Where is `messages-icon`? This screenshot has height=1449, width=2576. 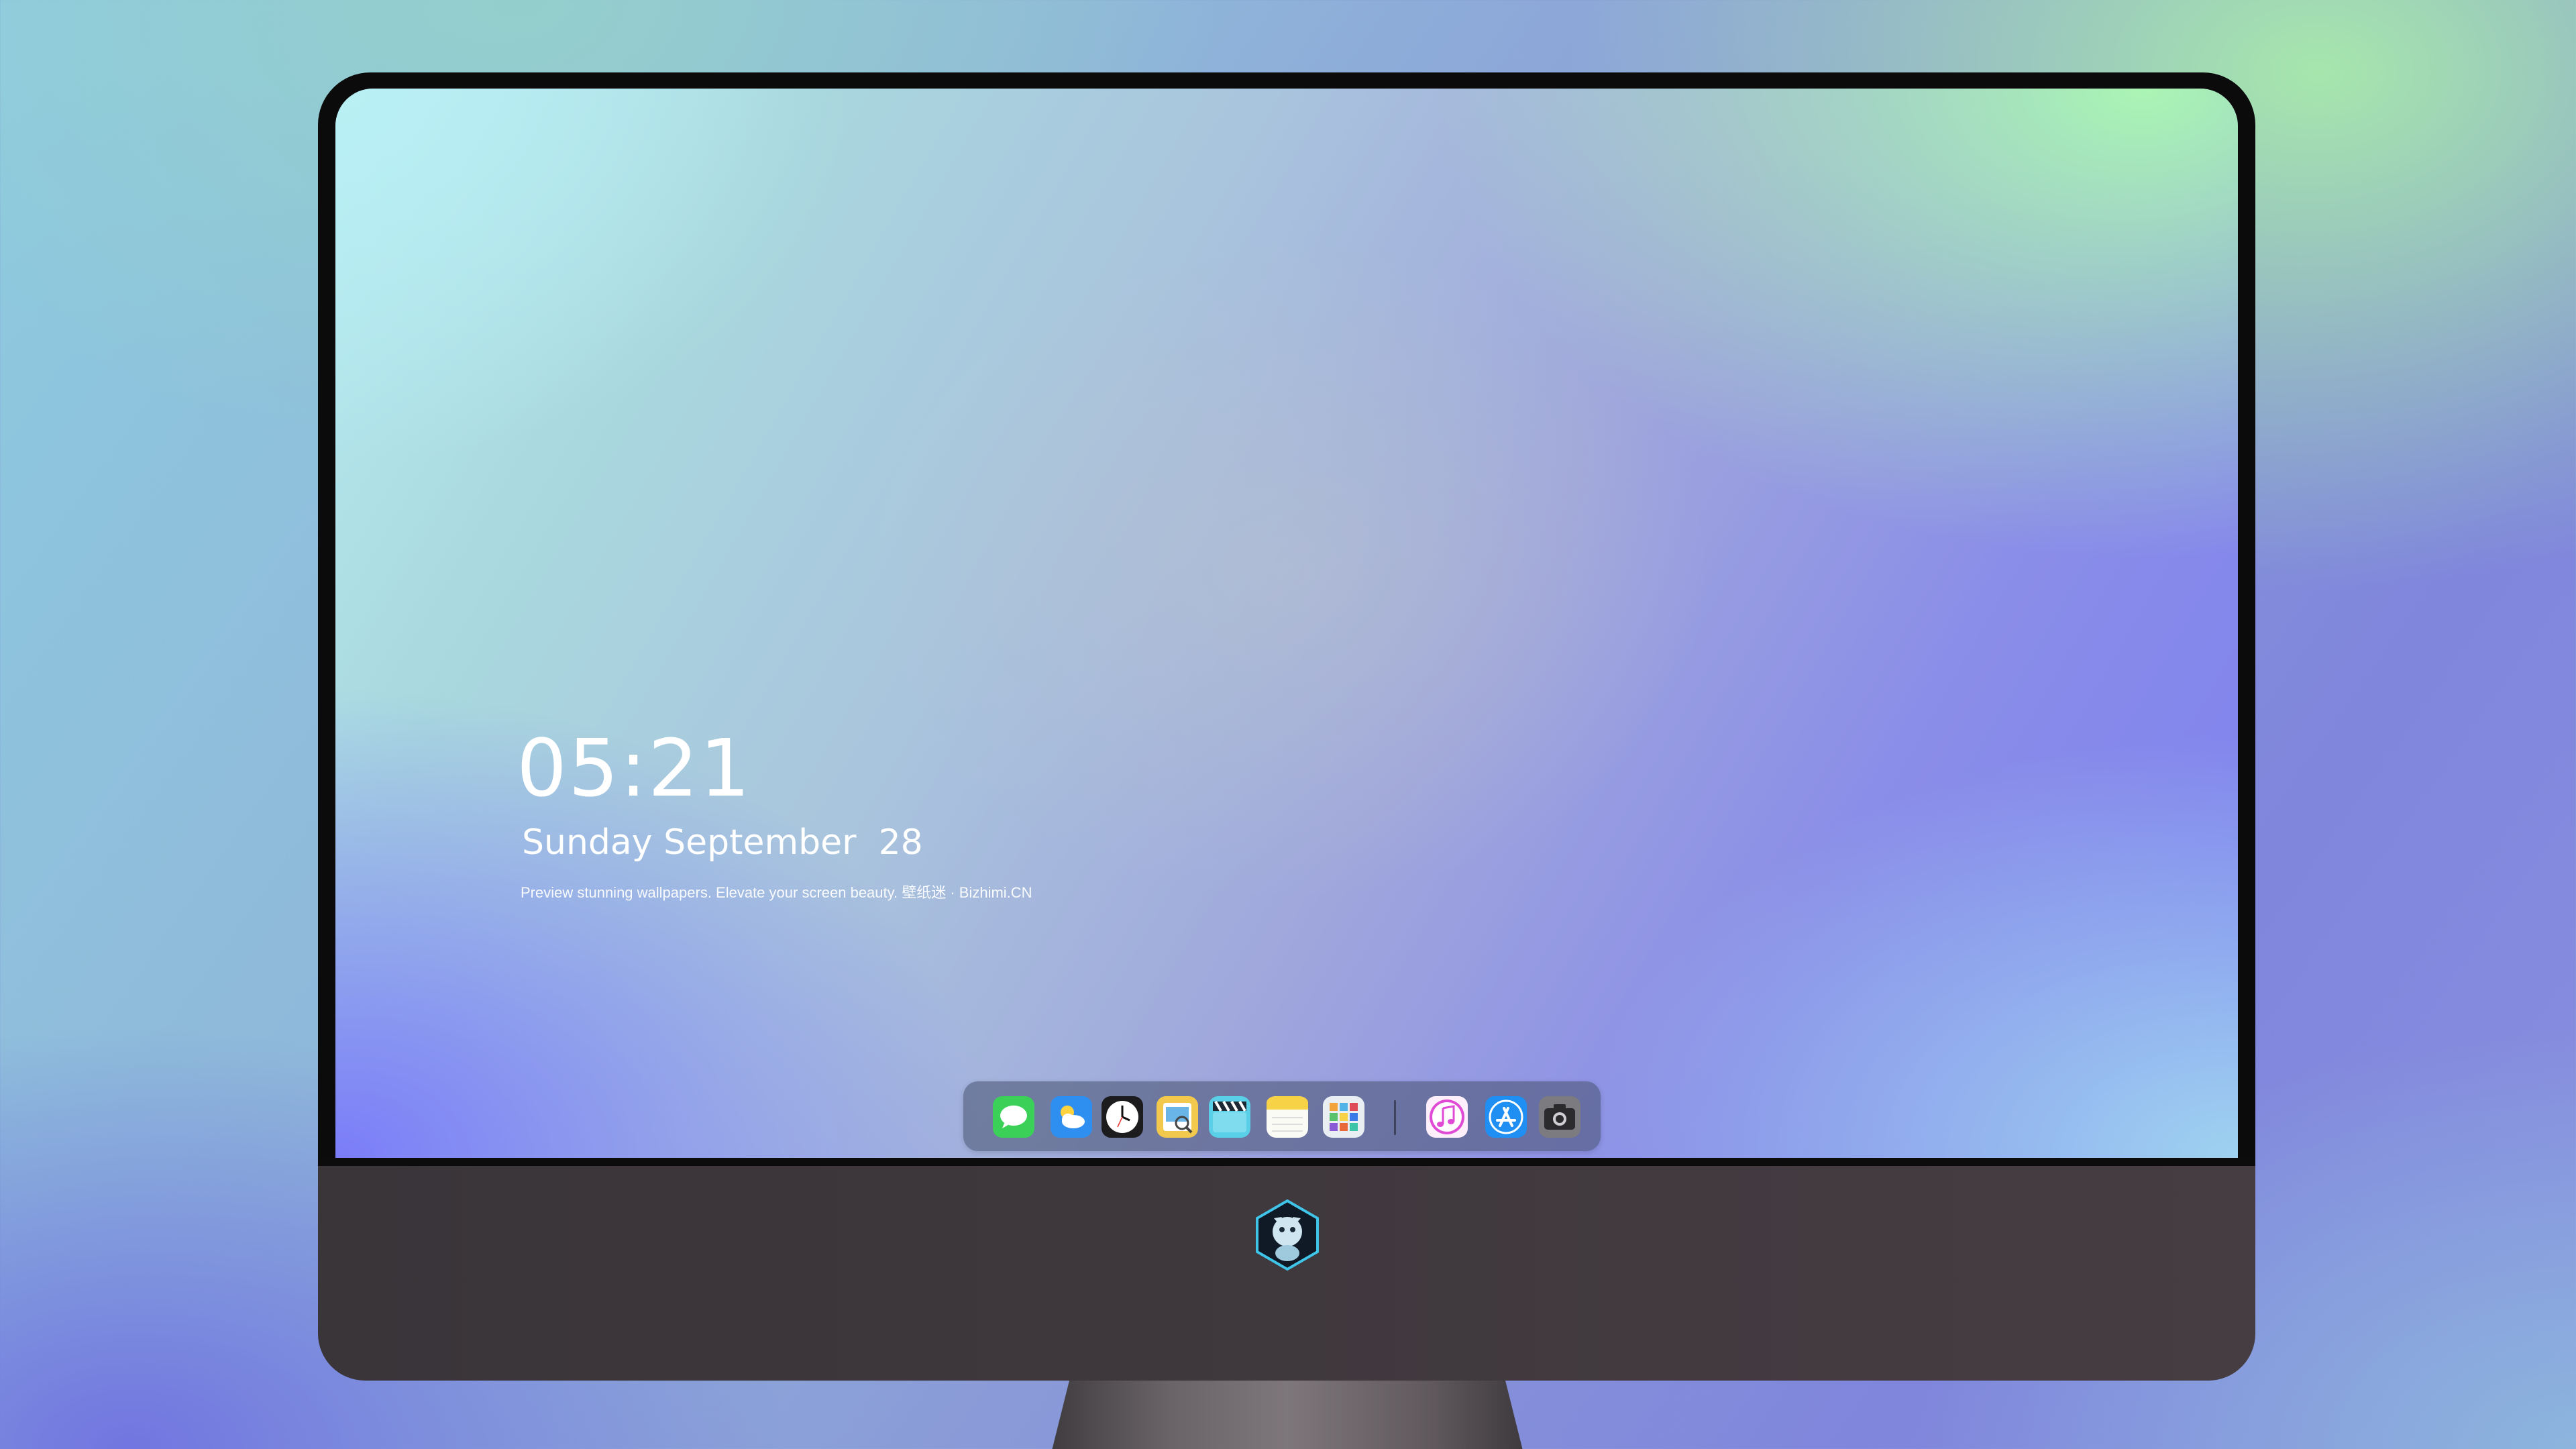 messages-icon is located at coordinates (1013, 1117).